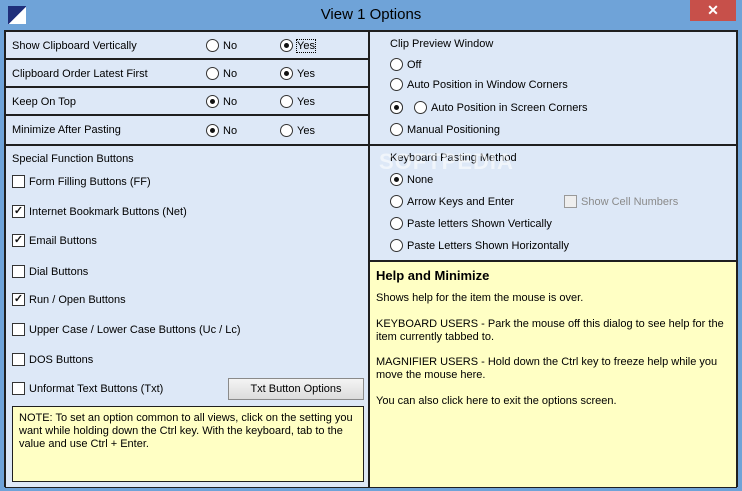 The height and width of the screenshot is (491, 742). What do you see at coordinates (479, 223) in the screenshot?
I see `radio-label: Paste letters Shown Vertically` at bounding box center [479, 223].